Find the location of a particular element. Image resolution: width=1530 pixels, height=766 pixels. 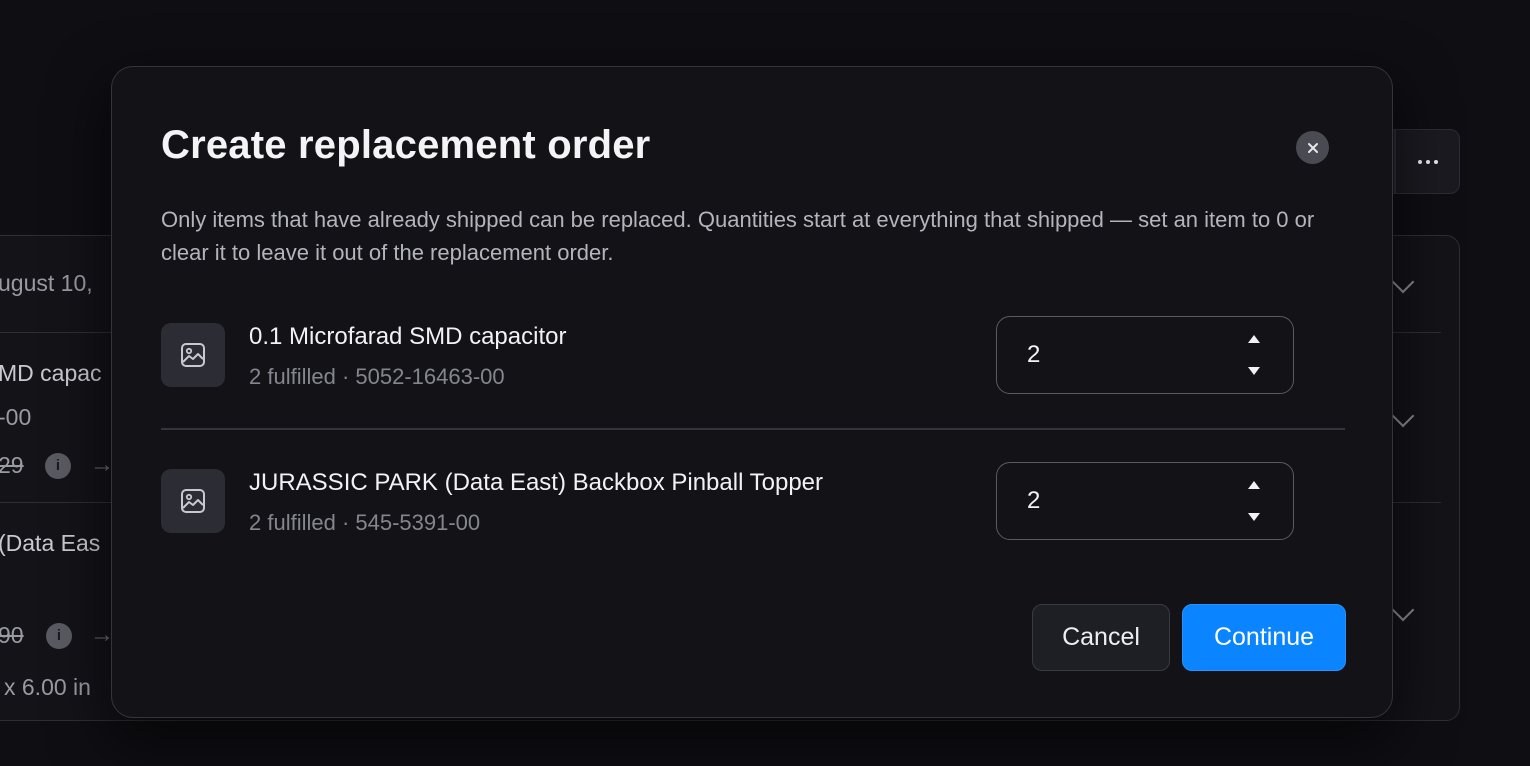

item-name: 0.1 Microfarad SMD capacitor is located at coordinates (408, 336).